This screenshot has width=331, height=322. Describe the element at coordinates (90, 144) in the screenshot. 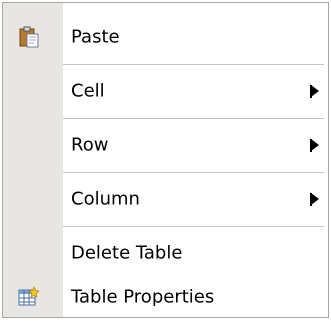

I see `menu-item-label: Row` at that location.